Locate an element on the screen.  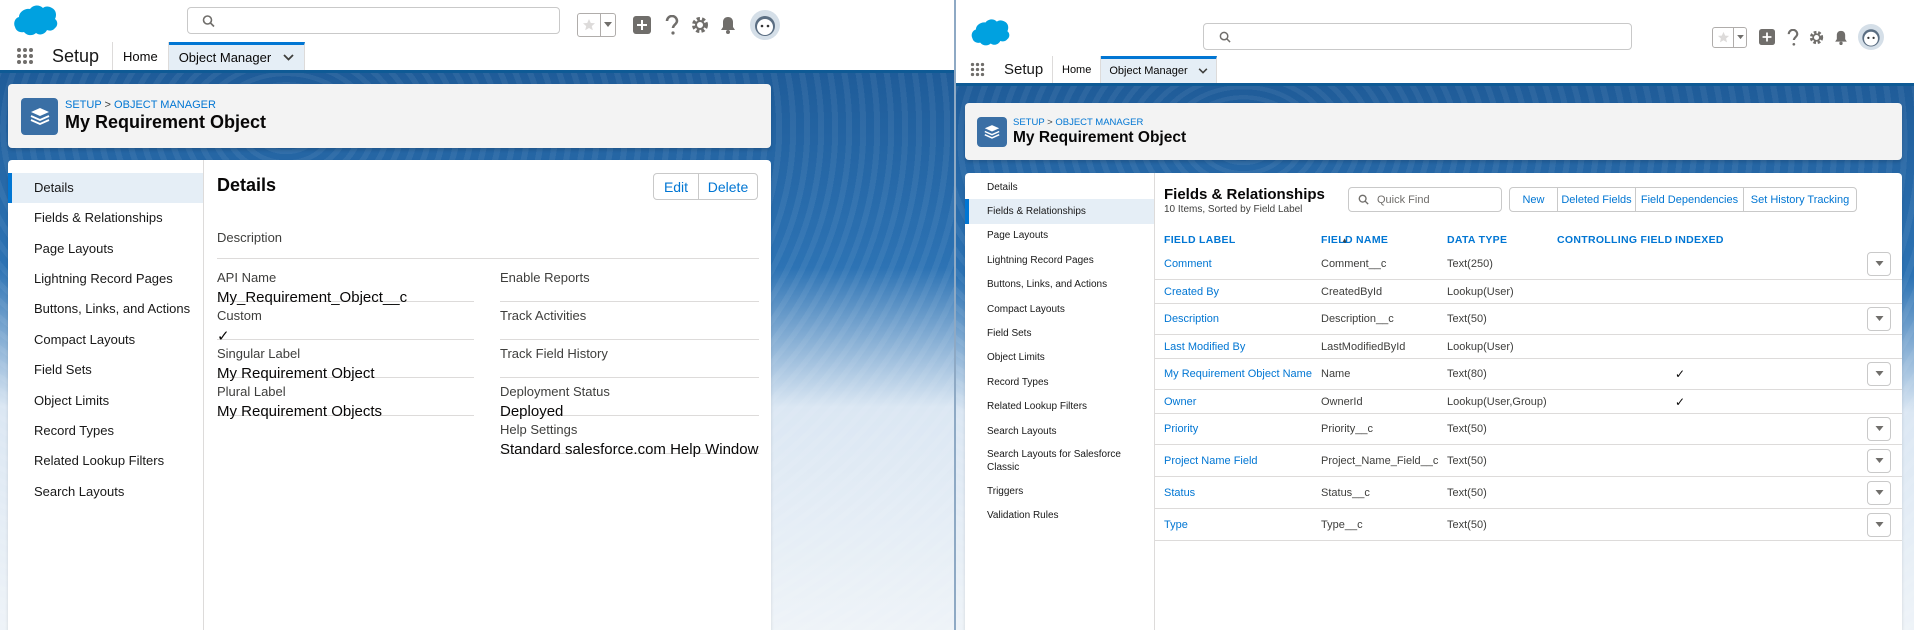
delete-button: Delete is located at coordinates (727, 186).